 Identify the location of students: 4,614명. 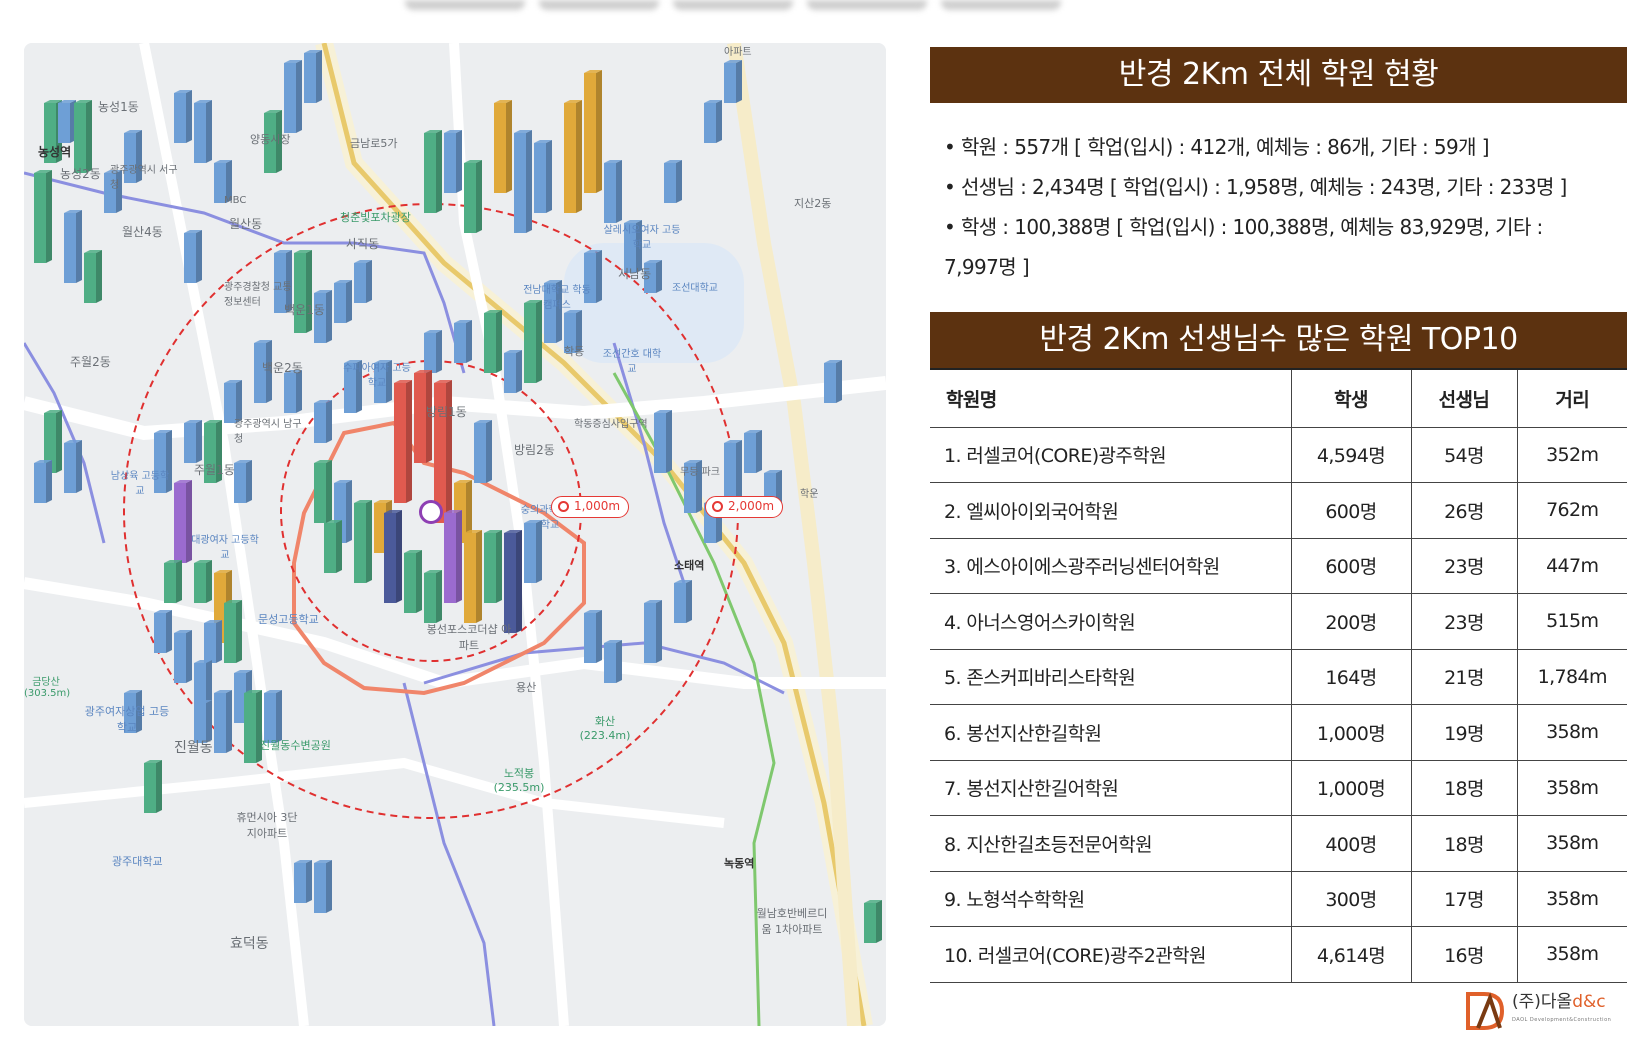
(1351, 954).